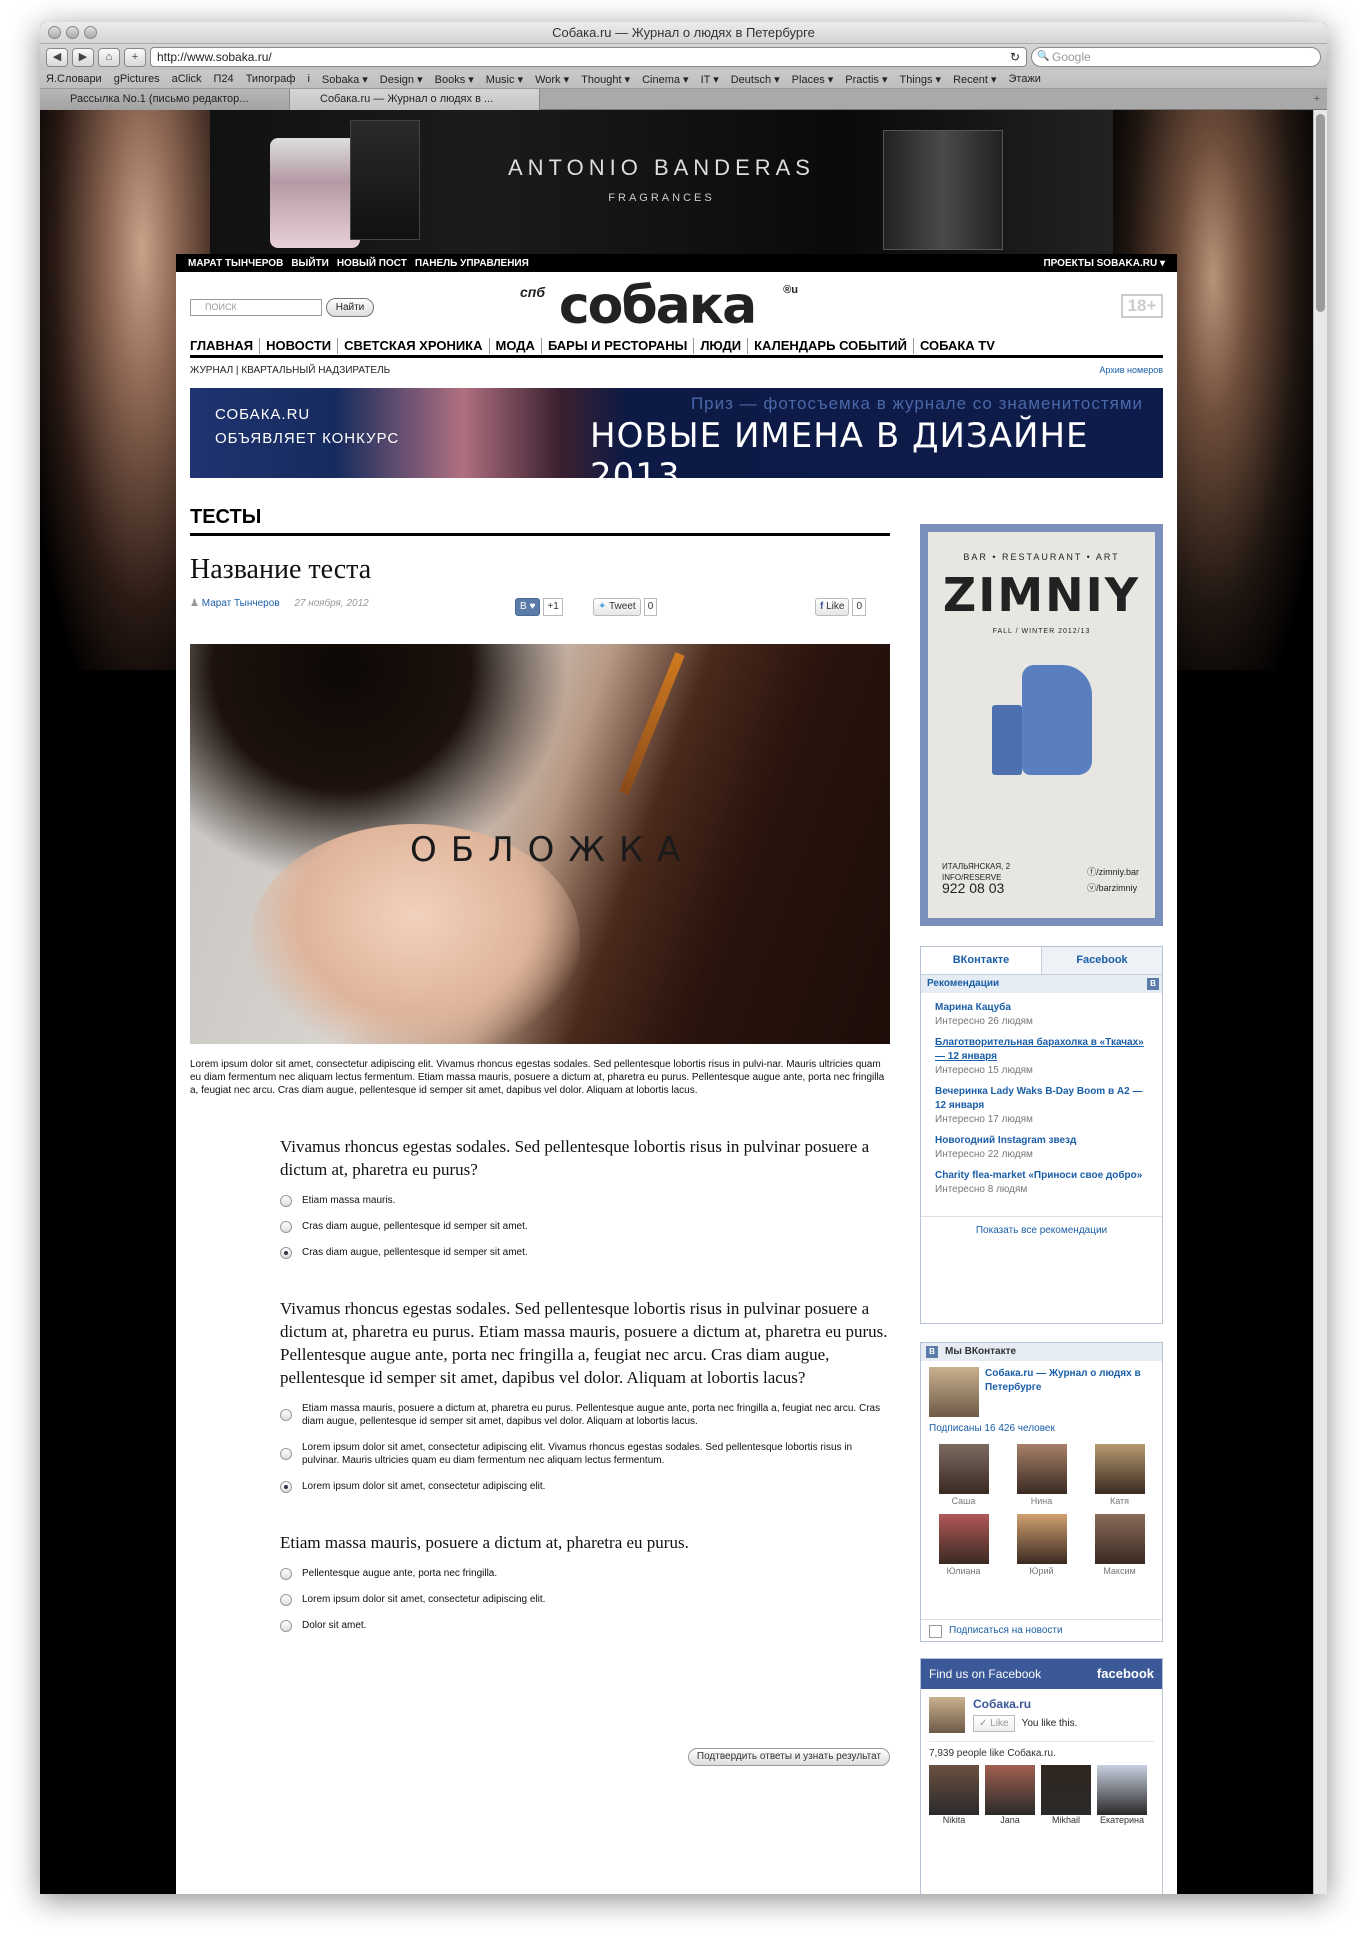  I want to click on nav-item: СВЕТСКАЯ ХРОНИКА, so click(414, 346).